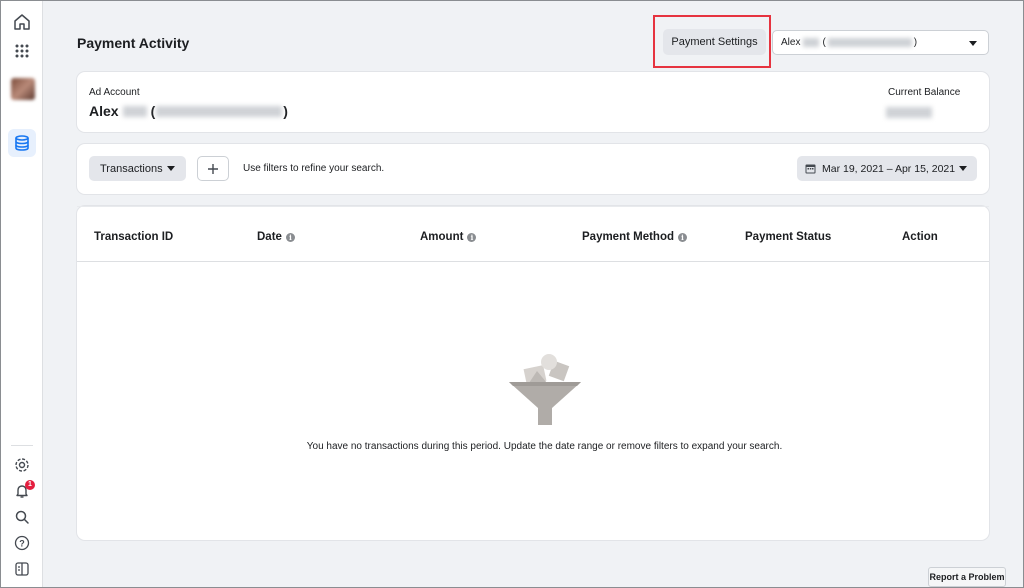 Image resolution: width=1024 pixels, height=588 pixels. I want to click on panel-toggle-icon, so click(22, 569).